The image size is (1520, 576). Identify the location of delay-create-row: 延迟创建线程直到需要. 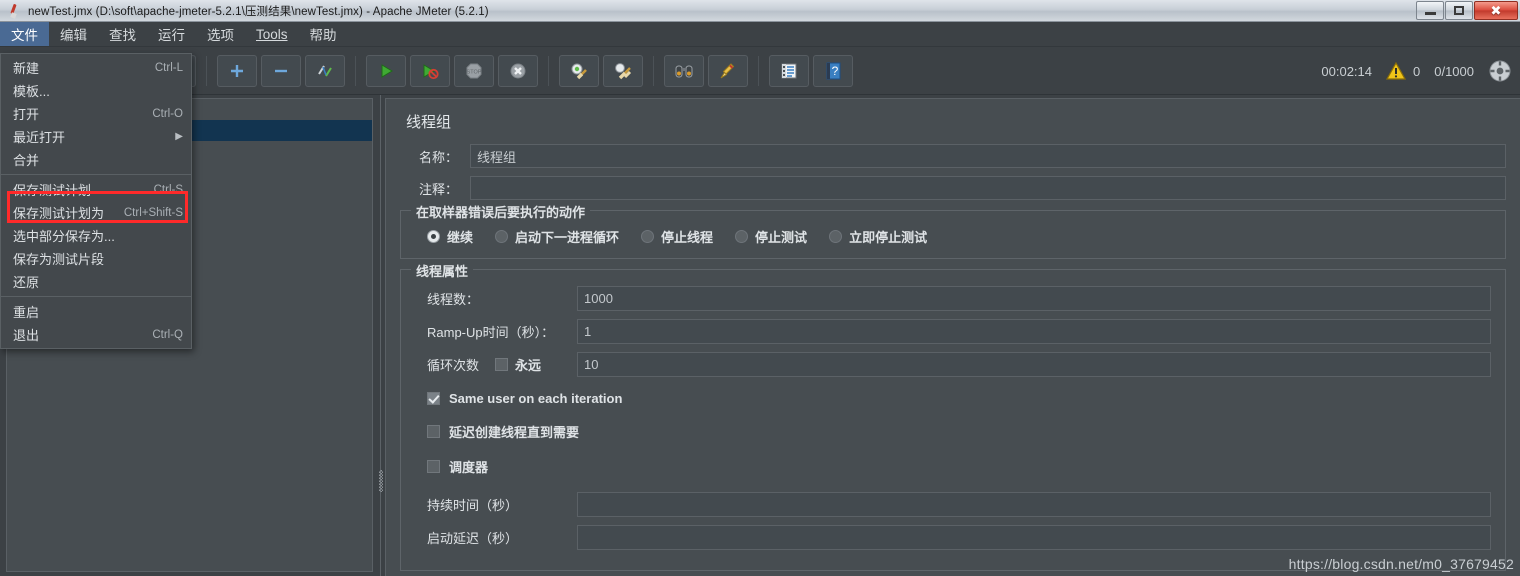
(959, 431).